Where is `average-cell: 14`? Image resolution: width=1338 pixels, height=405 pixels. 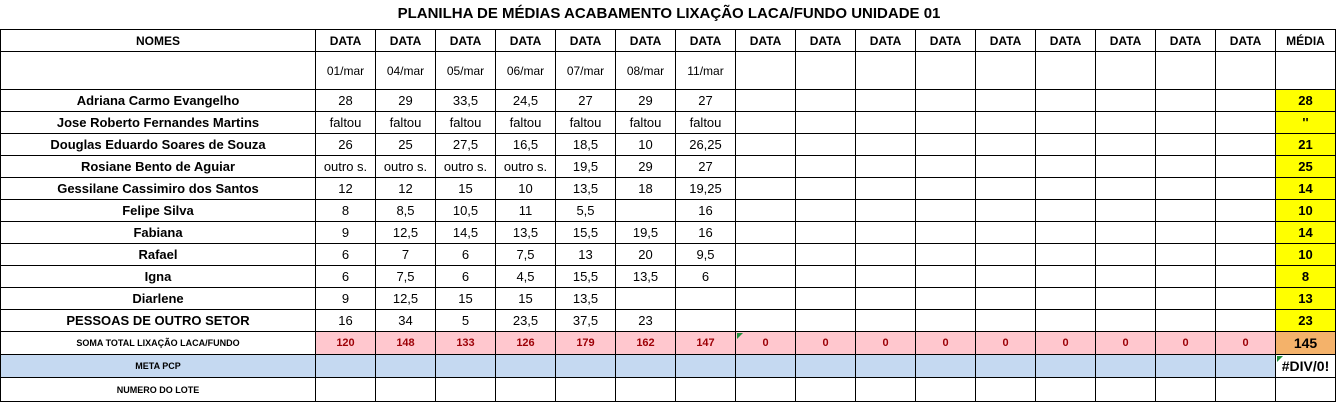 average-cell: 14 is located at coordinates (1305, 232).